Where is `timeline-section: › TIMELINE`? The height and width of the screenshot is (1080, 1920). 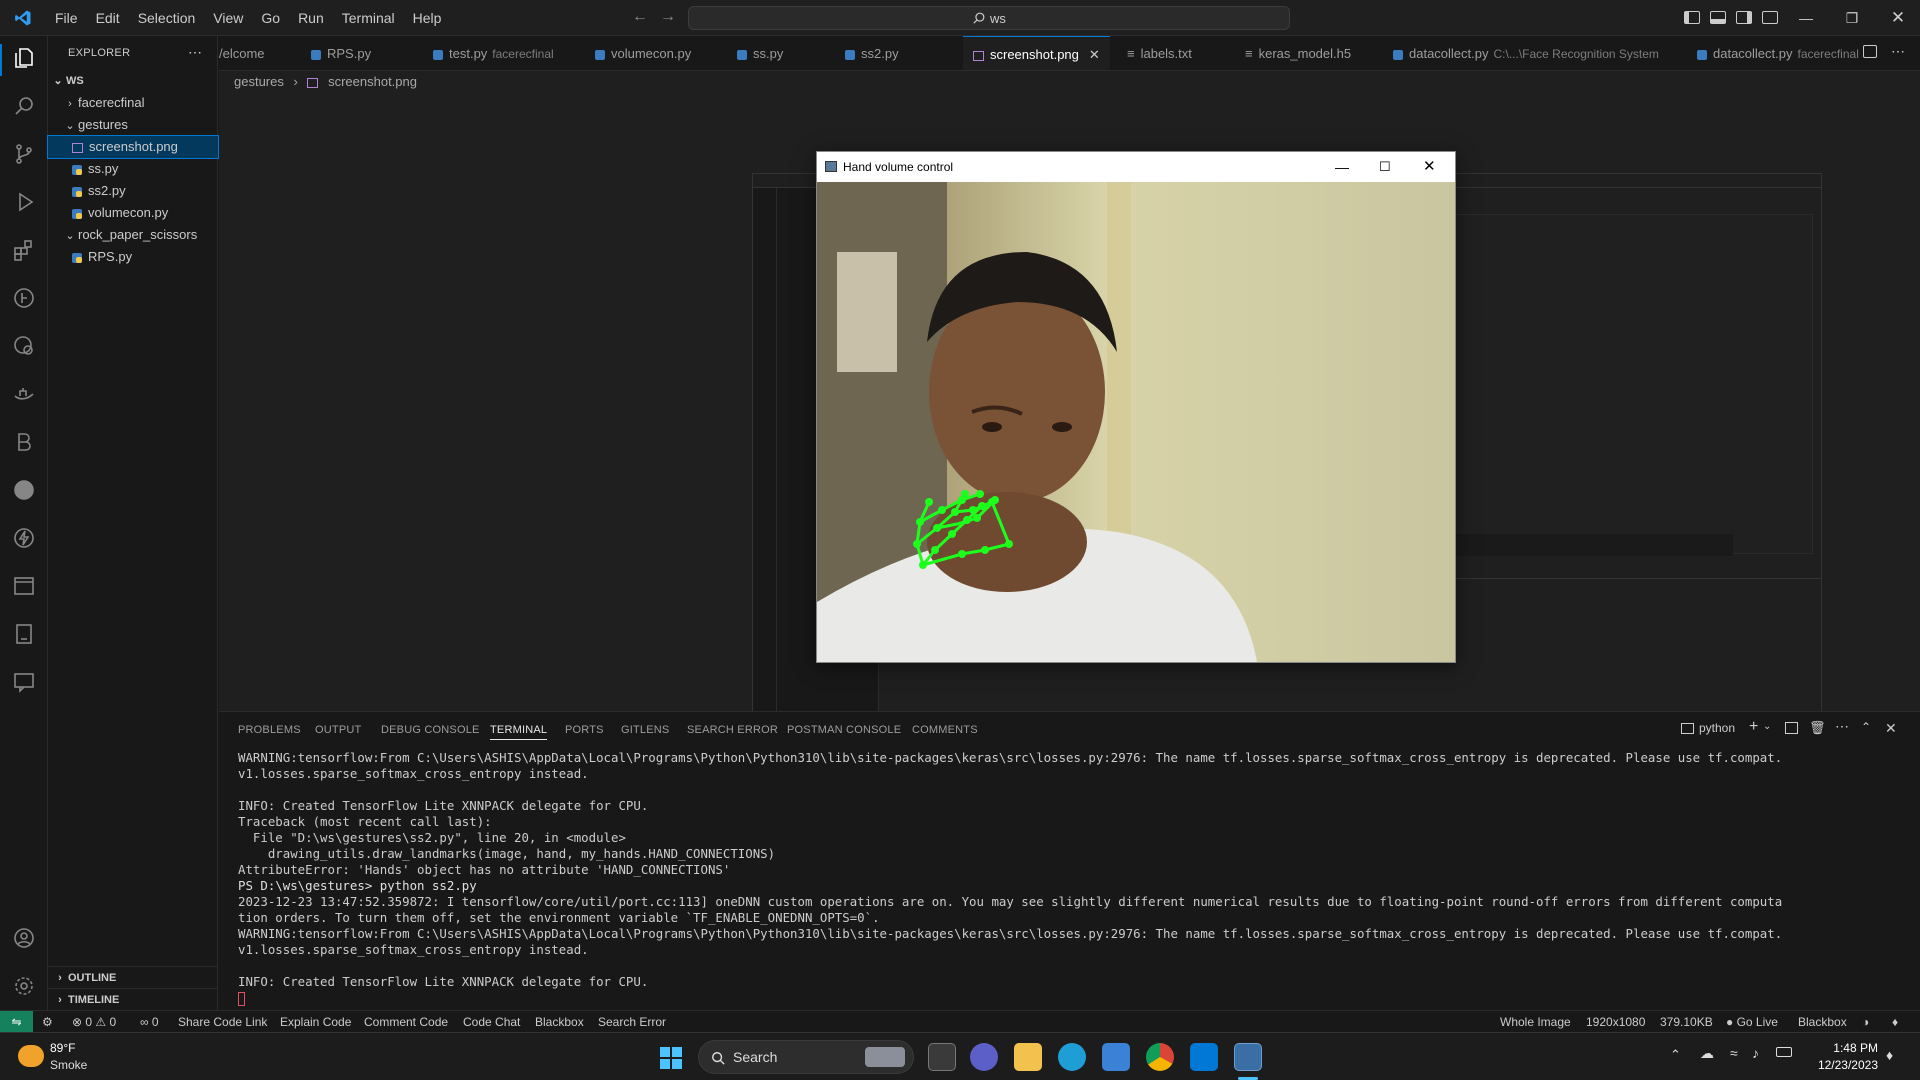 timeline-section: › TIMELINE is located at coordinates (133, 999).